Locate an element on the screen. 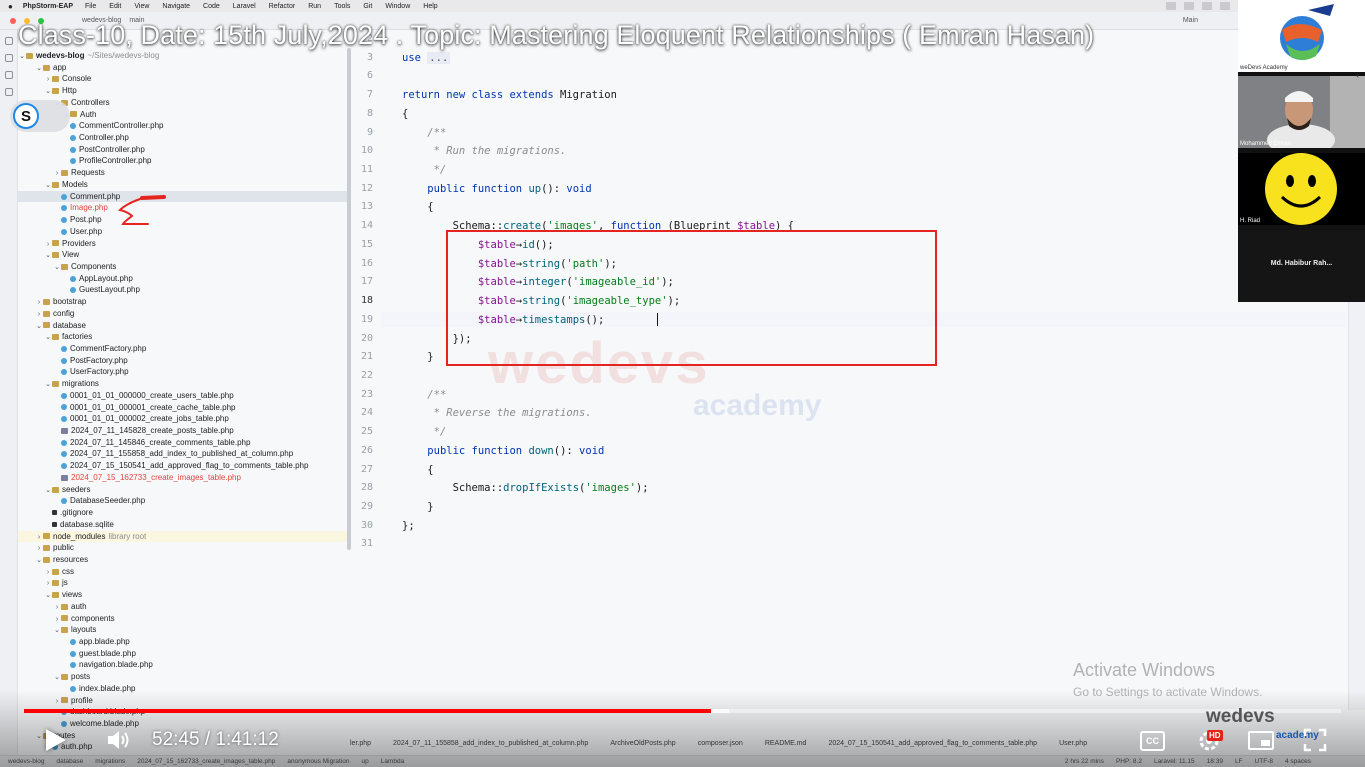 The height and width of the screenshot is (767, 1365). fullscreen-button is located at coordinates (1315, 740).